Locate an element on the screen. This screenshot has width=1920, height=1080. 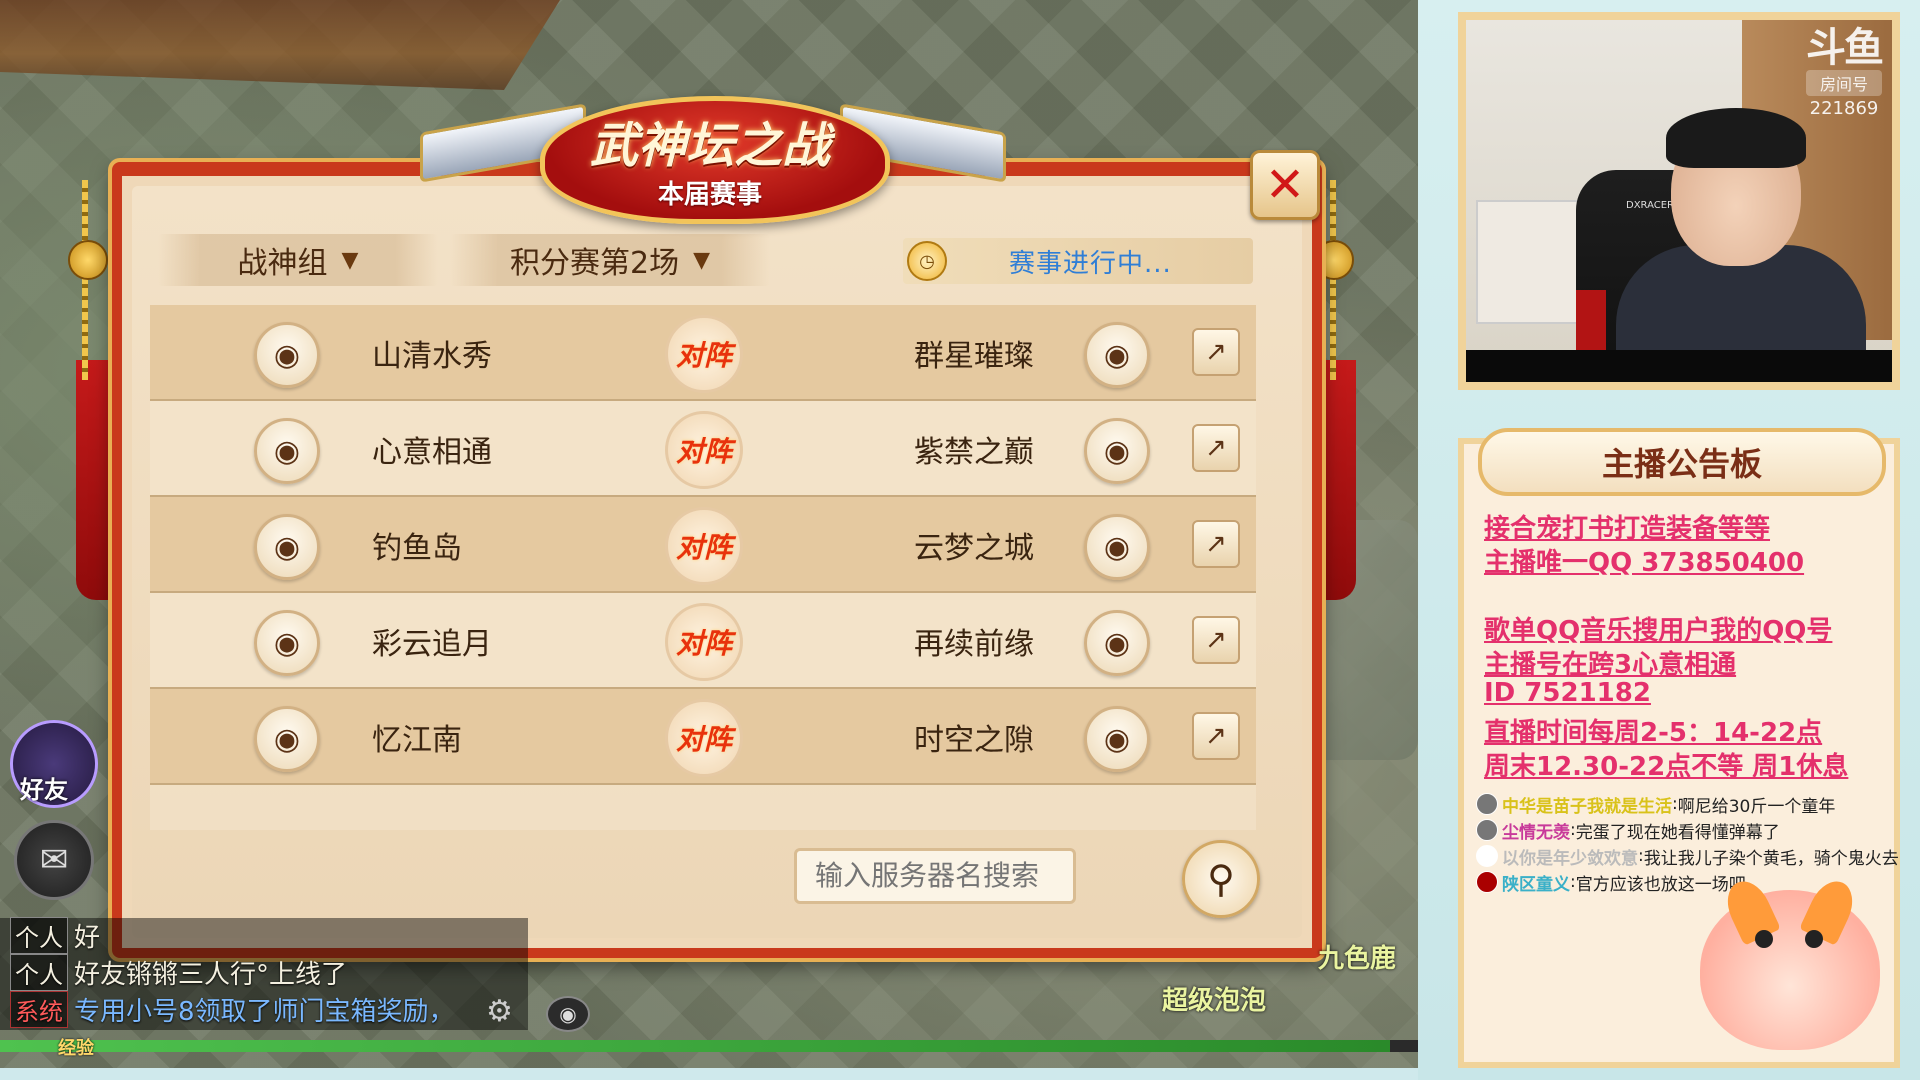
group-dropdown: 战神组 ▼ is located at coordinates (298, 260).